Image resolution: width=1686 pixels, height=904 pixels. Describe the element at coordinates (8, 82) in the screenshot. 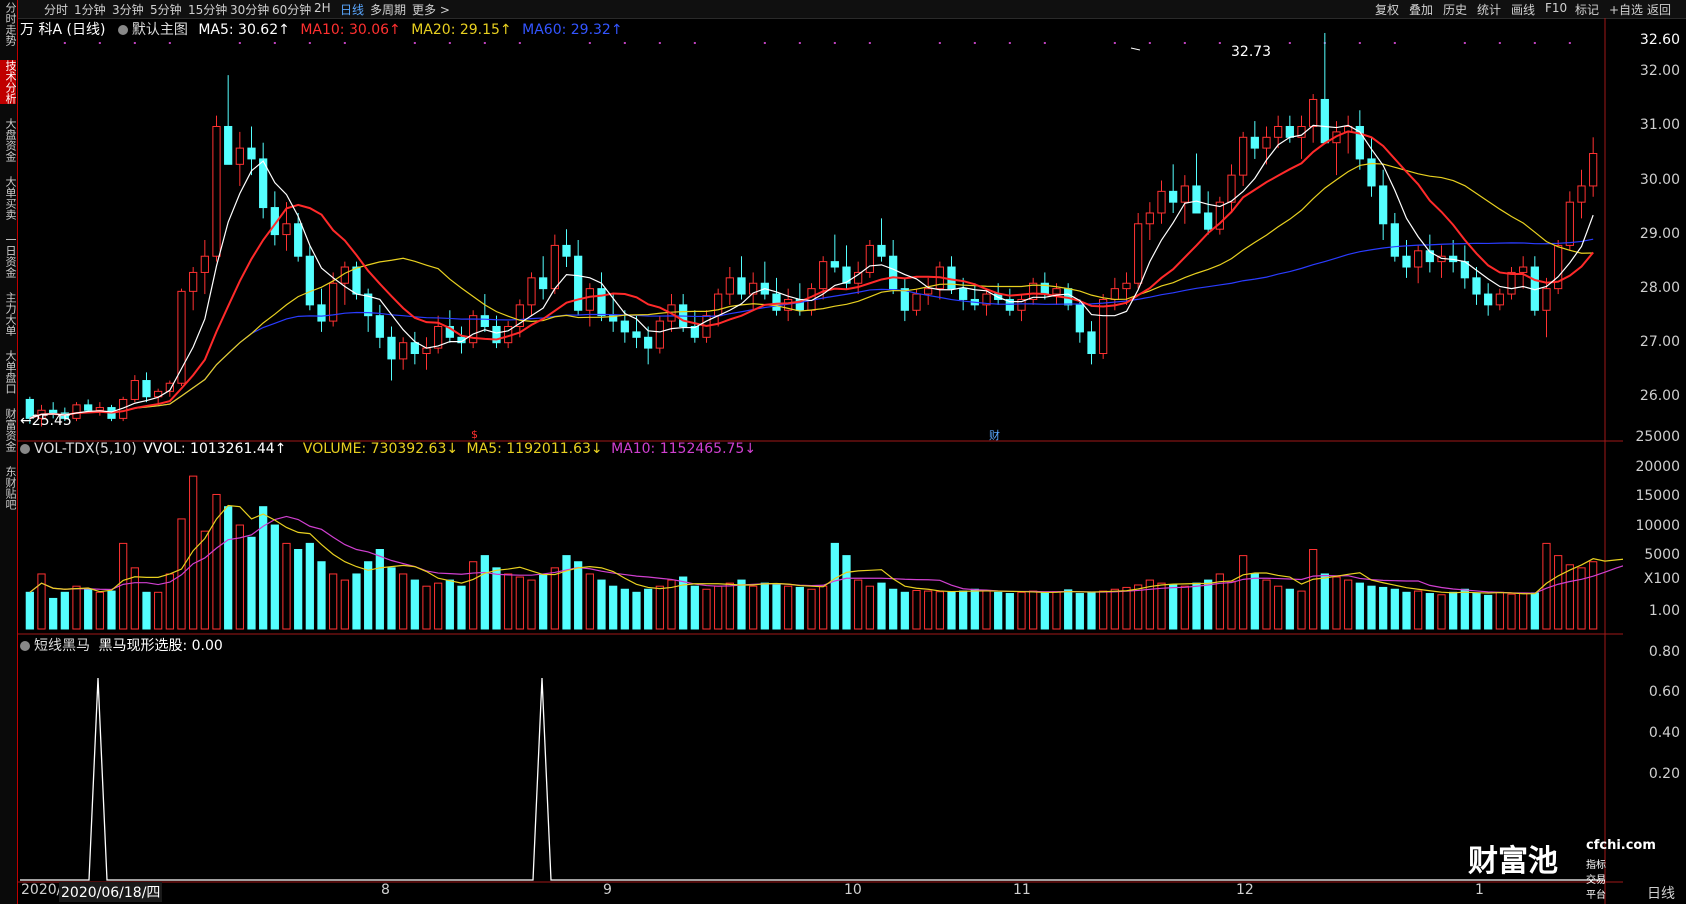

I see `sidebar-item-1: 技术分析` at that location.